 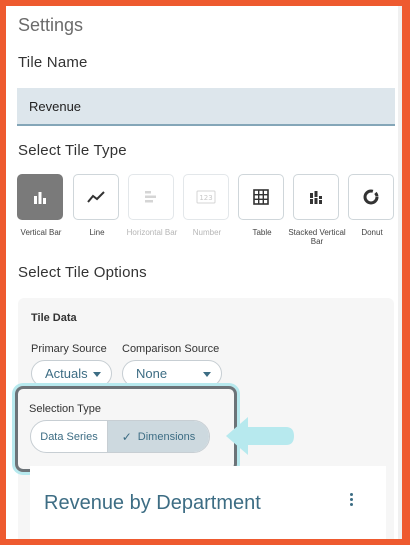 I want to click on tile-type-label-text: Donut, so click(x=372, y=232).